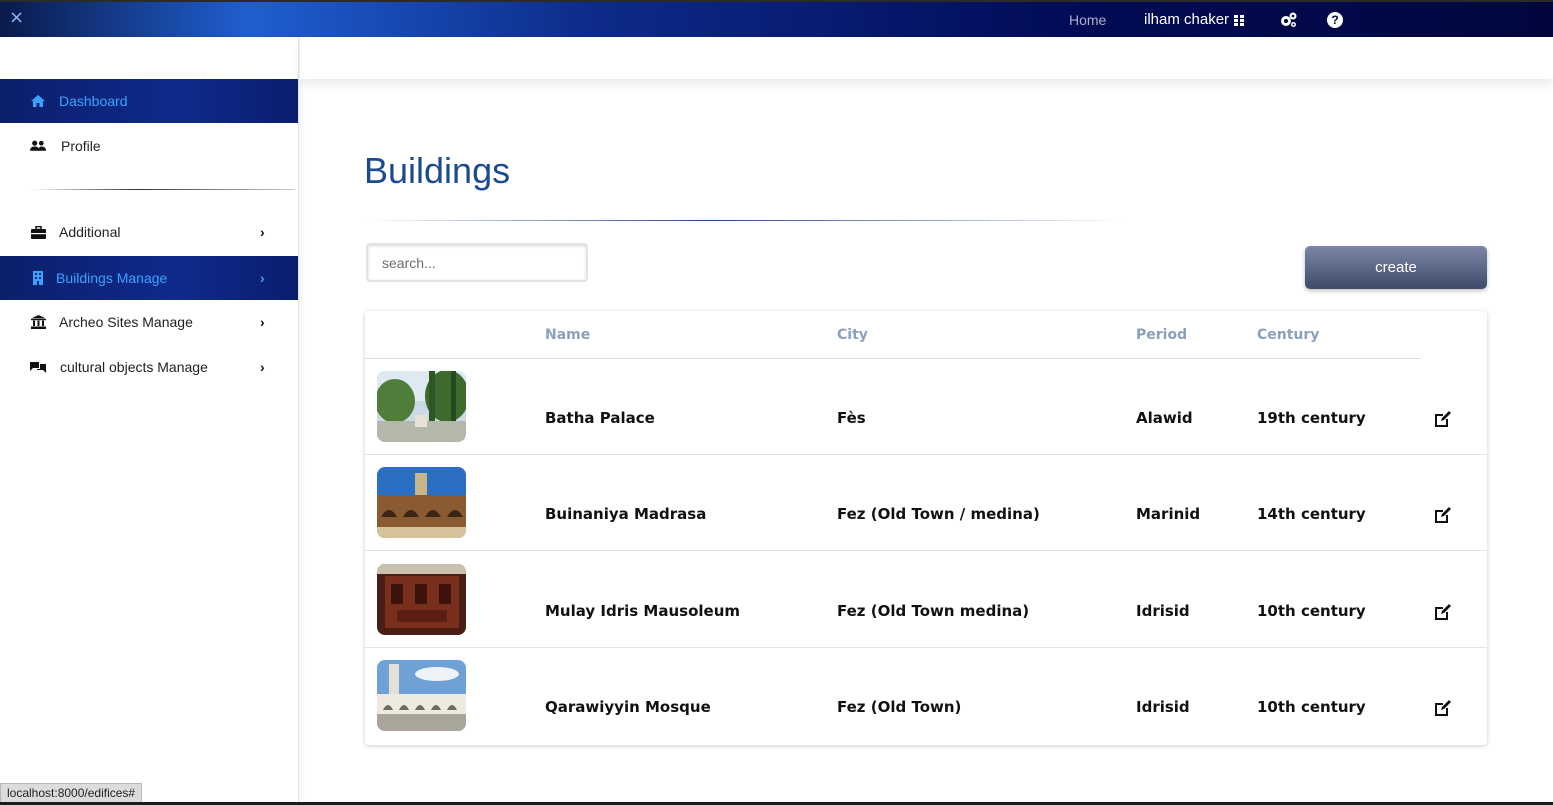 The height and width of the screenshot is (805, 1553). Describe the element at coordinates (1187, 19) in the screenshot. I see `user-name: ilham chaker` at that location.